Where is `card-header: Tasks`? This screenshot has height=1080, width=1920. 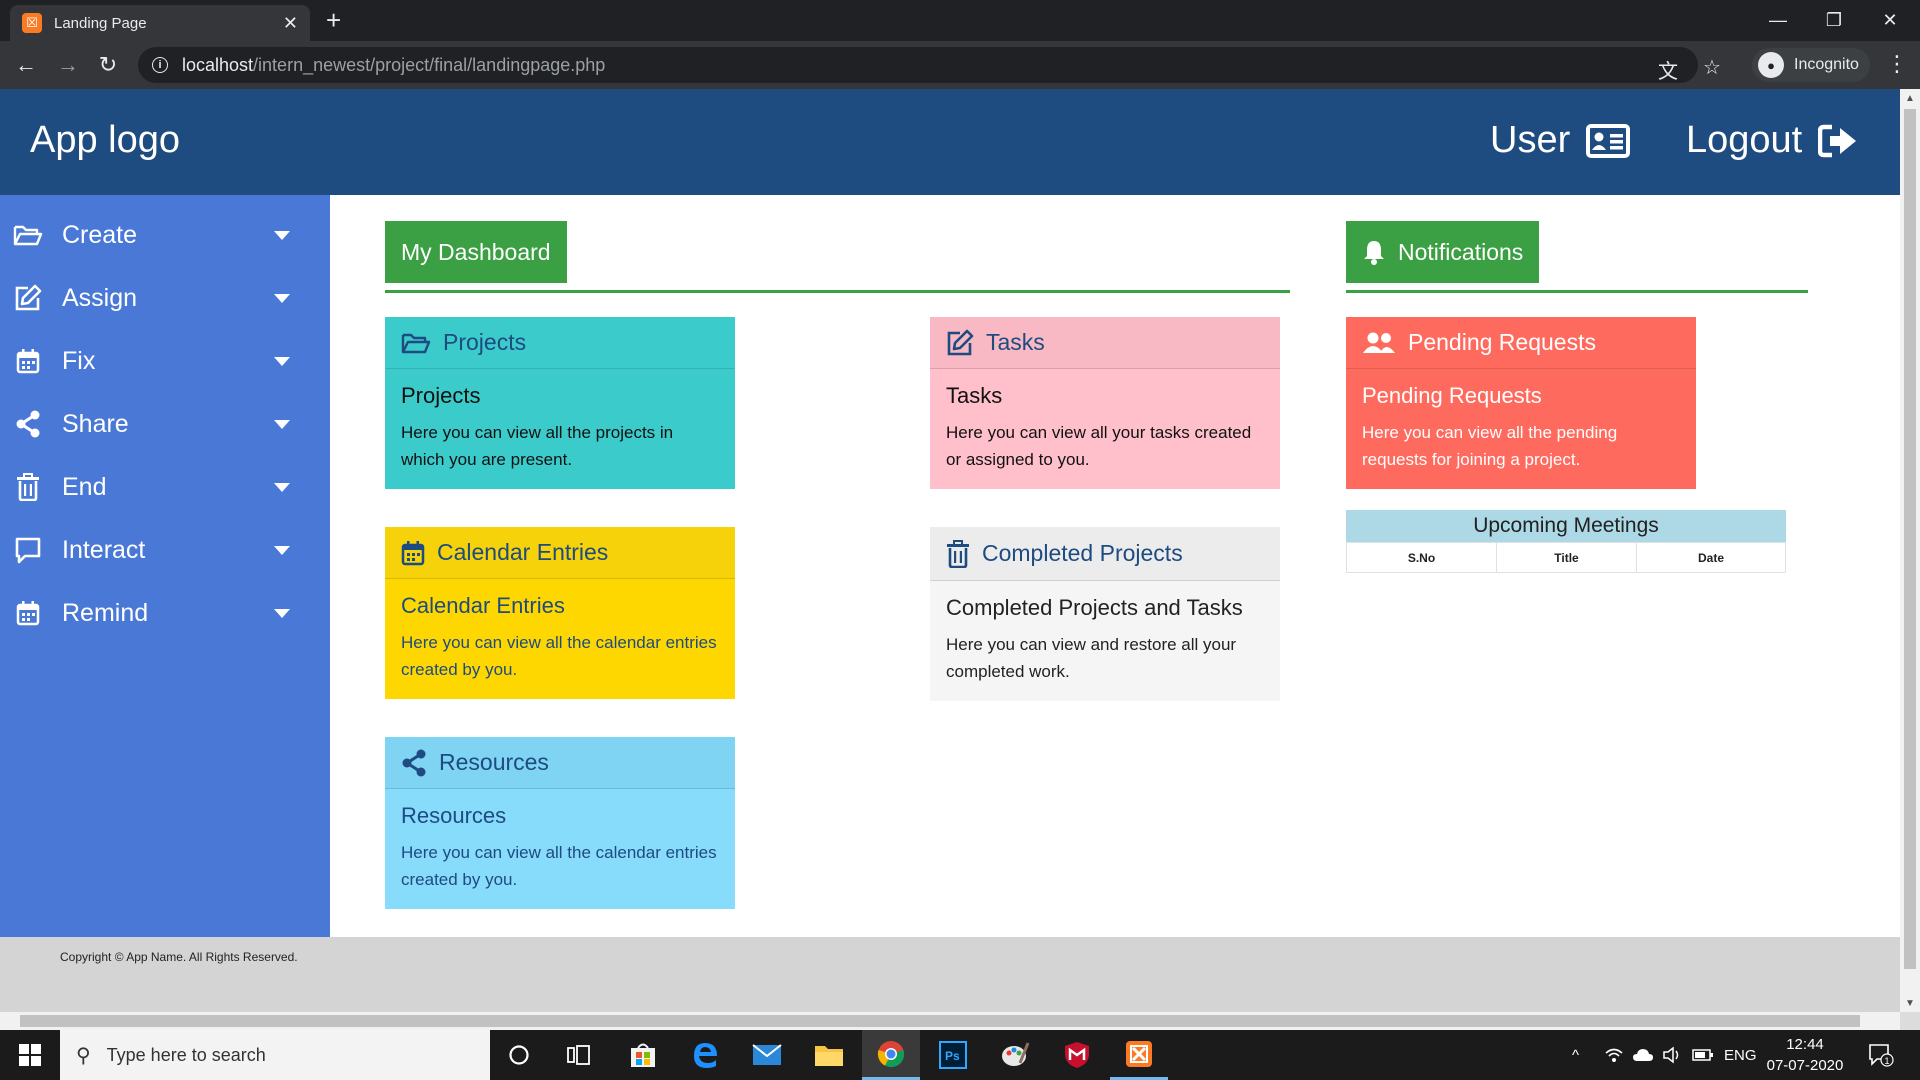
card-header: Tasks is located at coordinates (1105, 343).